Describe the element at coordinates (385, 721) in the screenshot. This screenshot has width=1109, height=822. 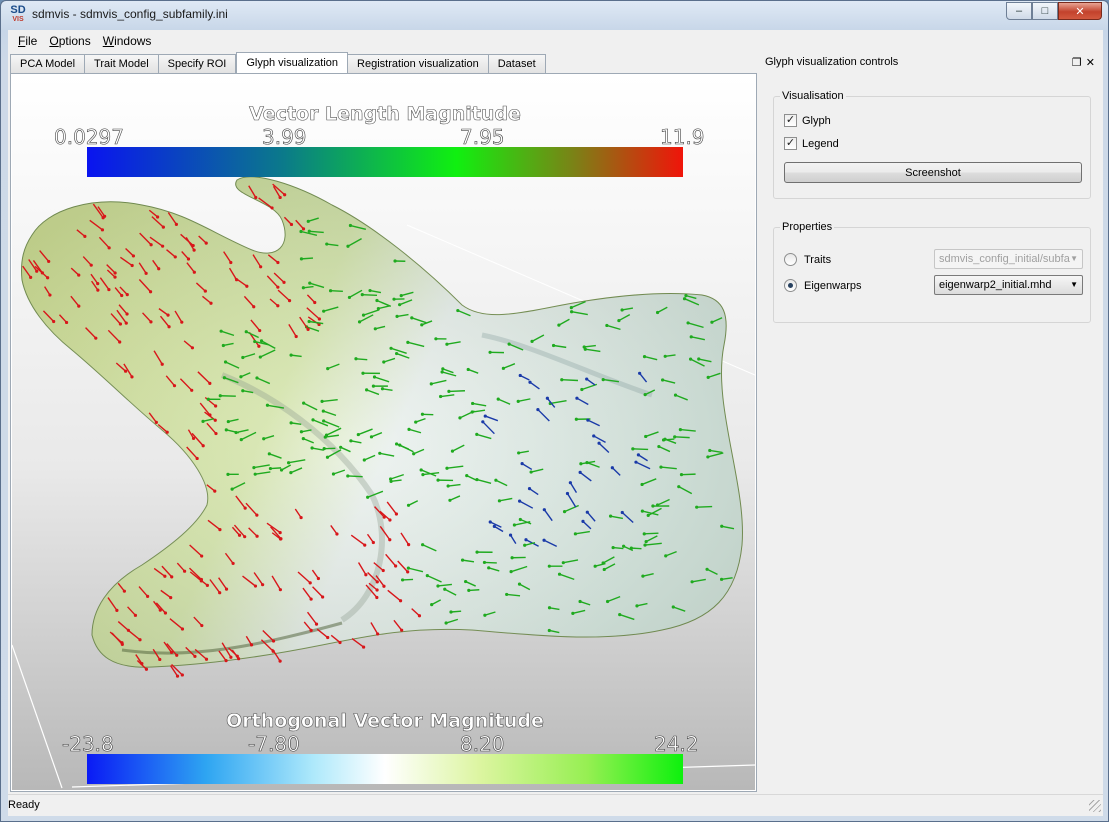
I see `orthogonal-vector-legend-title: Orthogonal Vector Magnitude` at that location.